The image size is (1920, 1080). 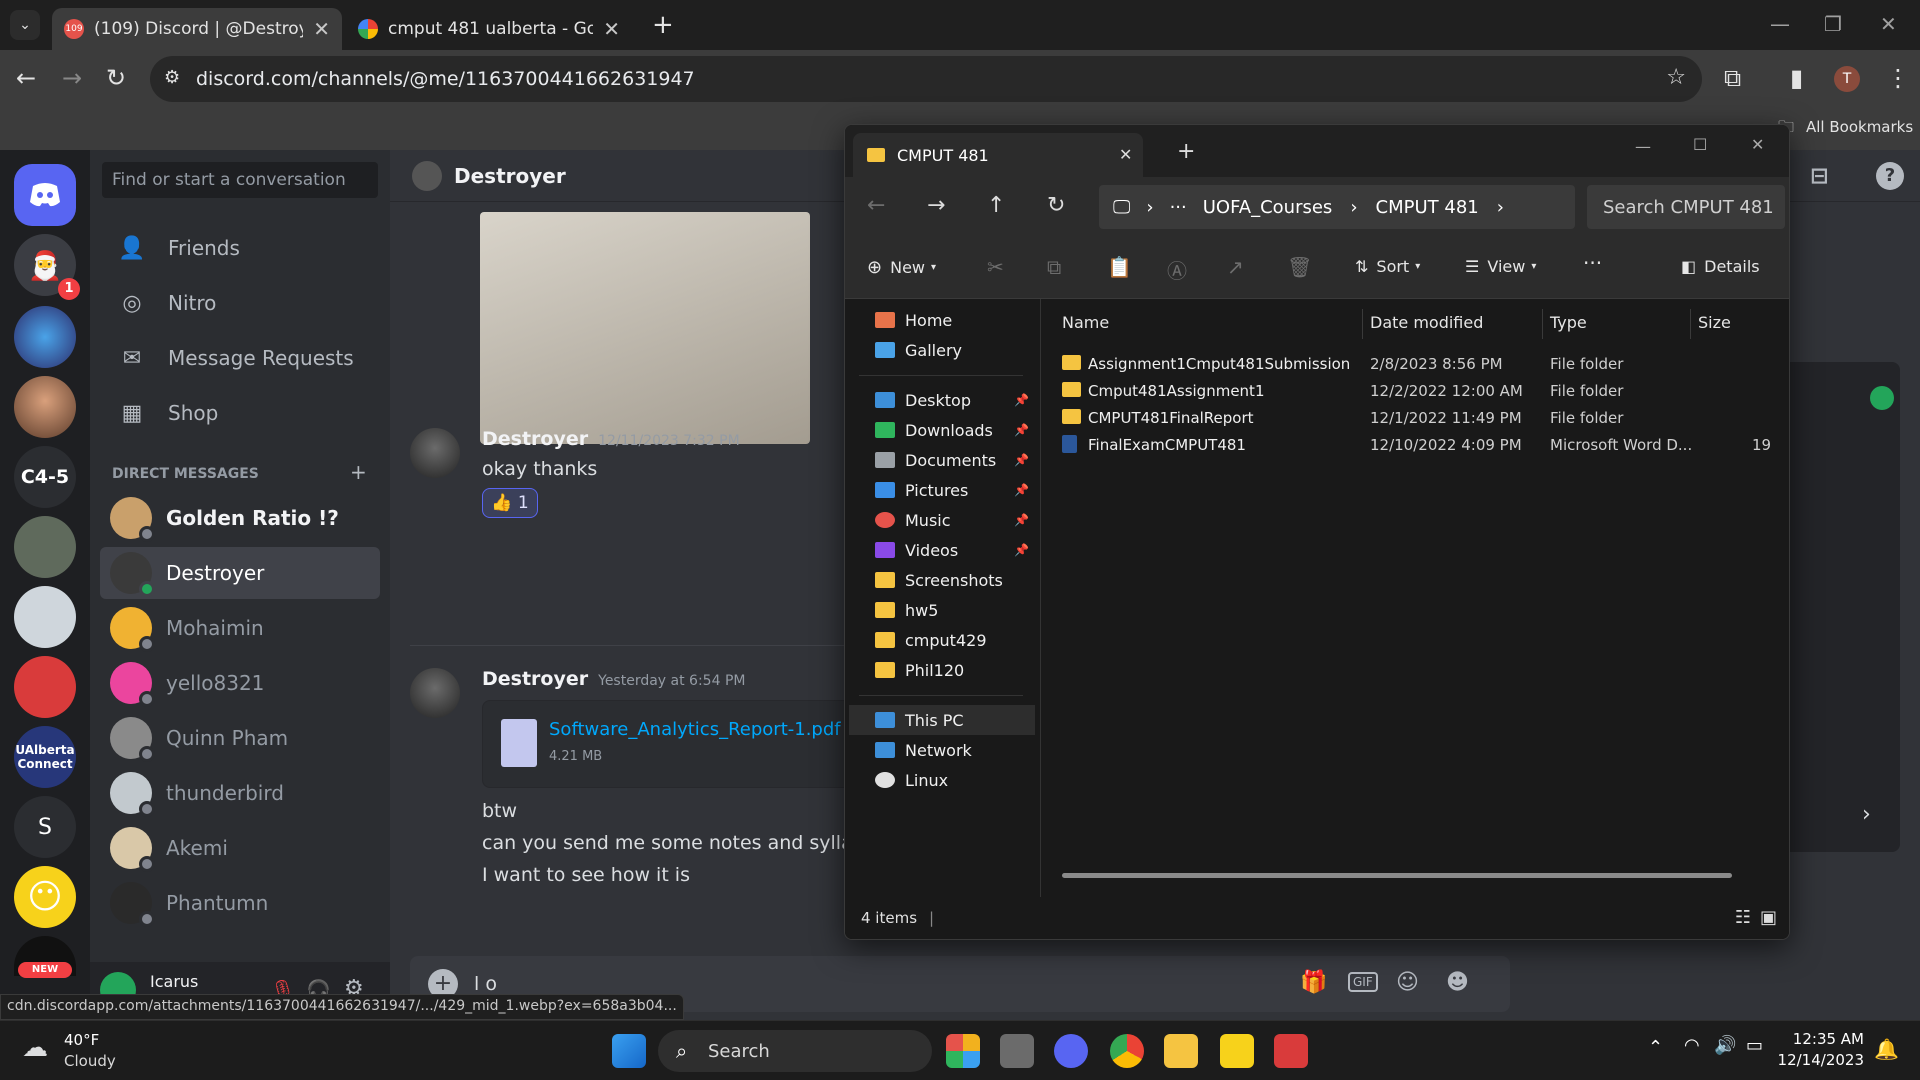 I want to click on server-avatar: 🎅 1, so click(x=47, y=267).